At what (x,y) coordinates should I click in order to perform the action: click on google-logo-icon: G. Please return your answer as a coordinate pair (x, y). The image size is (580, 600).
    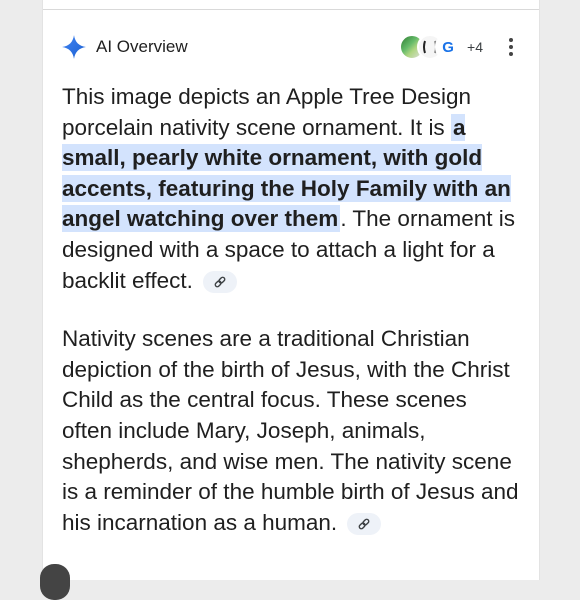
    Looking at the image, I should click on (448, 47).